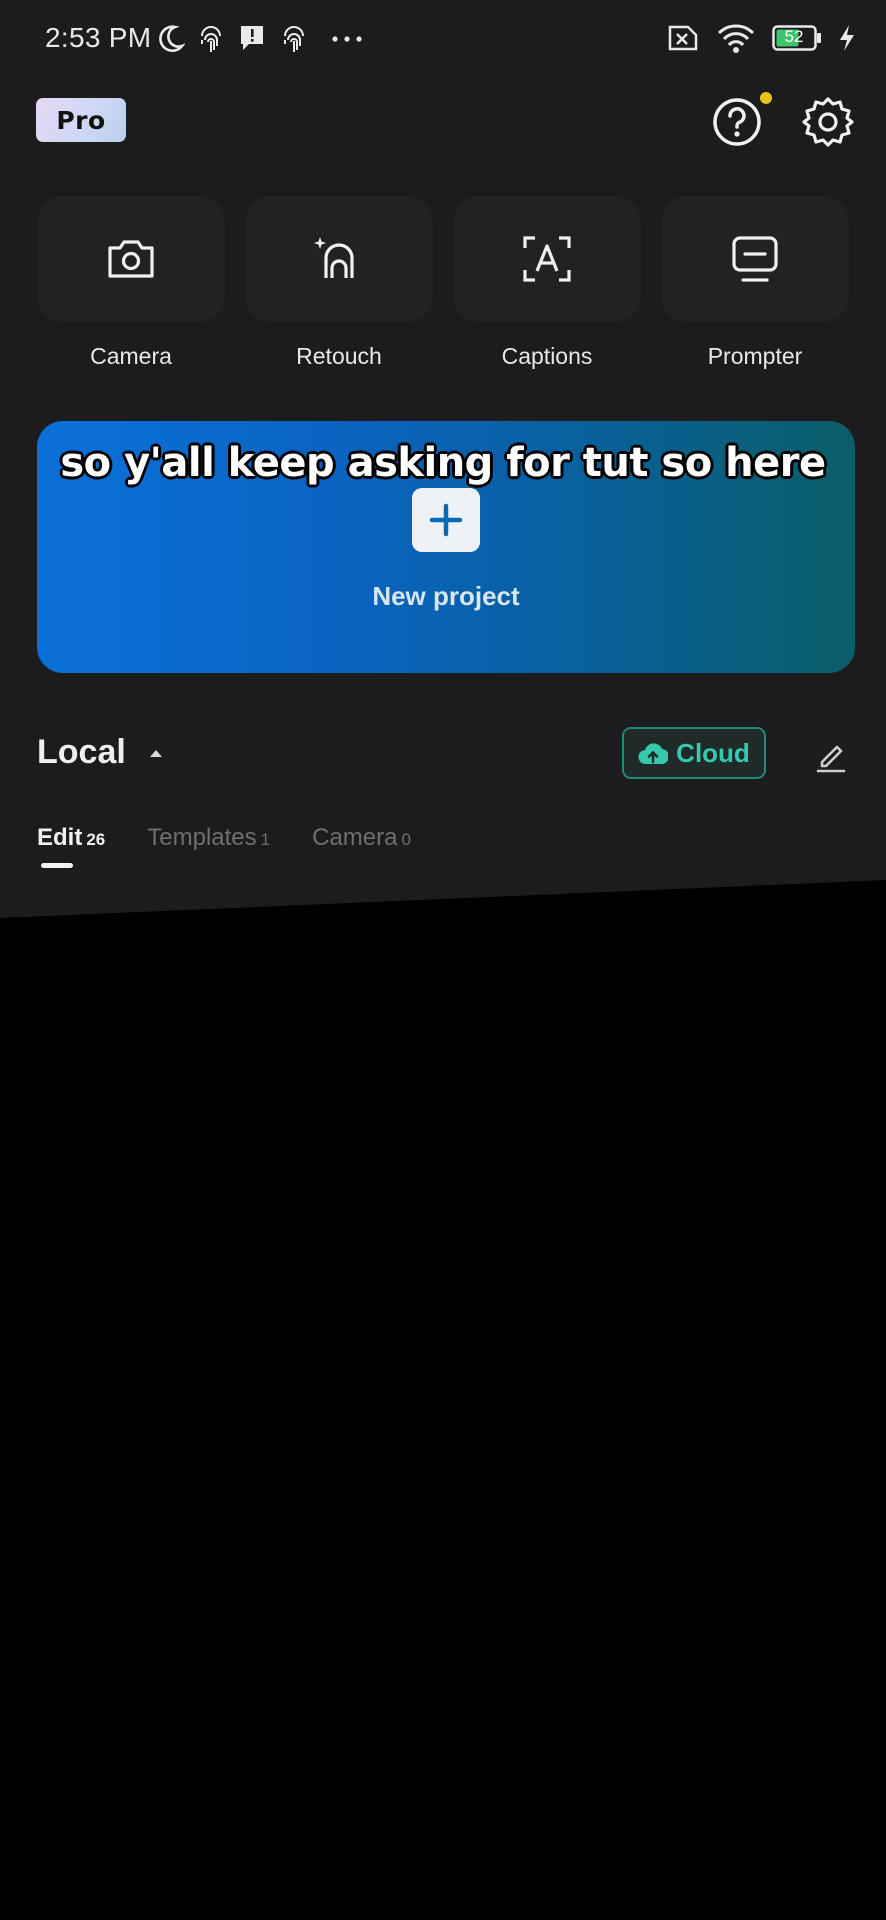  What do you see at coordinates (334, 257) in the screenshot?
I see `retouch-icon` at bounding box center [334, 257].